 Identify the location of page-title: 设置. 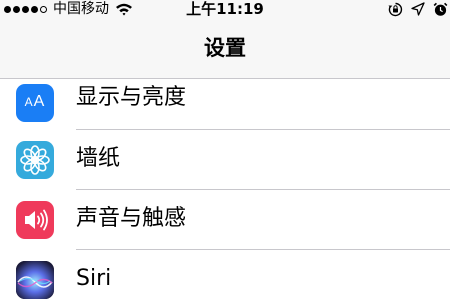
(225, 48).